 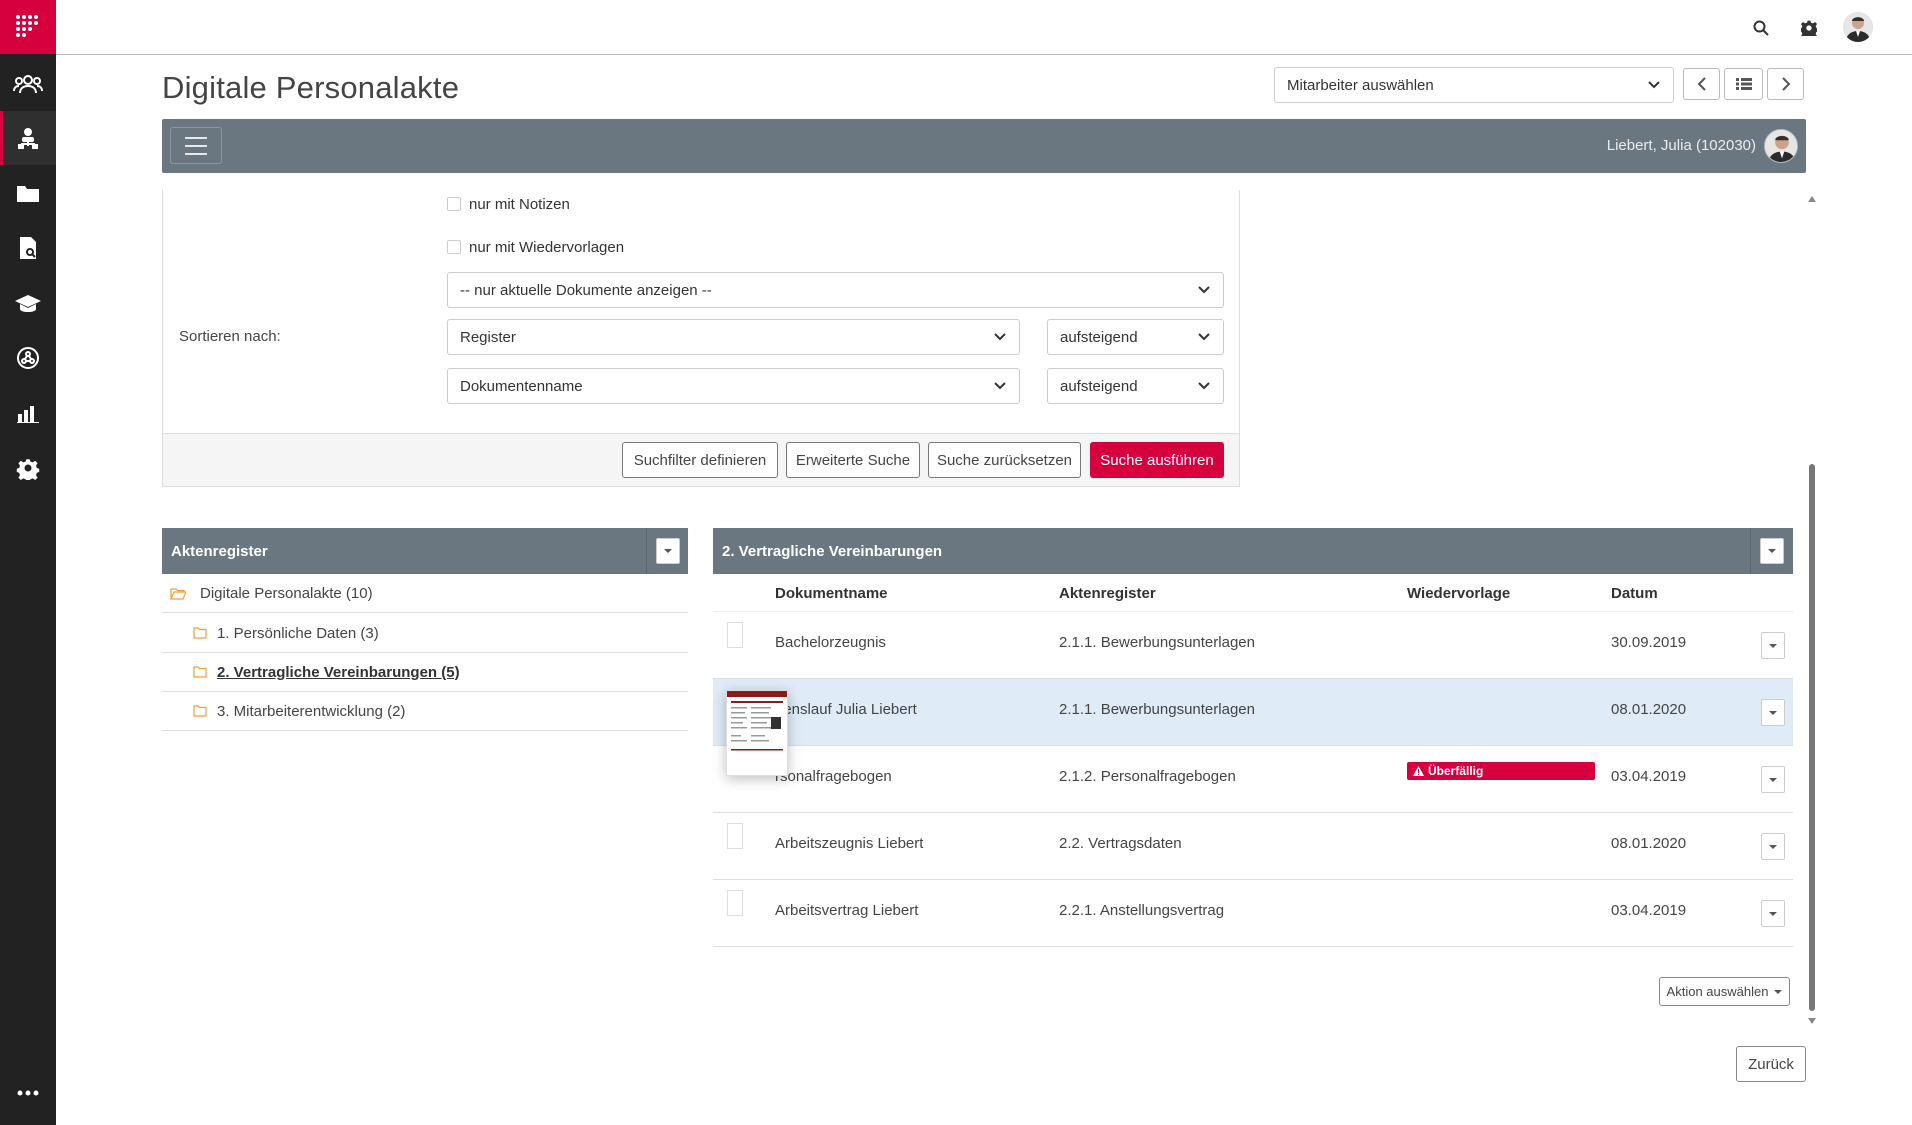 What do you see at coordinates (311, 87) in the screenshot?
I see `page-title: Digitale Personalakte` at bounding box center [311, 87].